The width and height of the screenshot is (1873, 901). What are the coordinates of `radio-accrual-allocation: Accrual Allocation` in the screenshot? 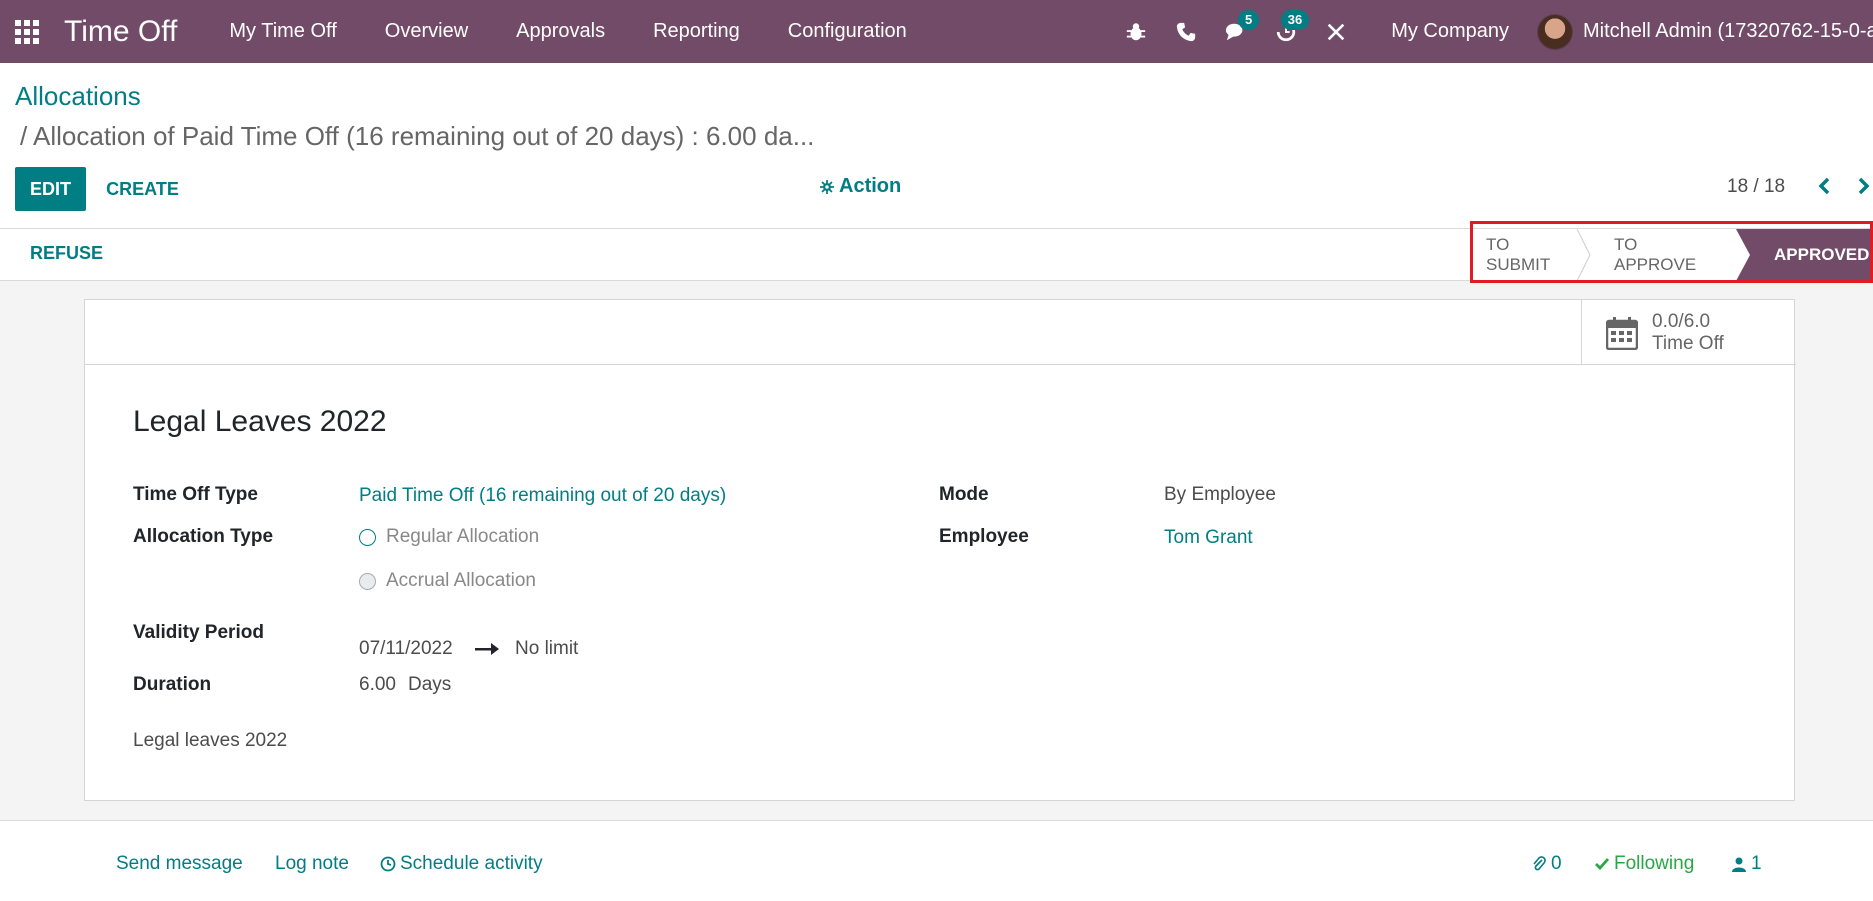 It's located at (447, 581).